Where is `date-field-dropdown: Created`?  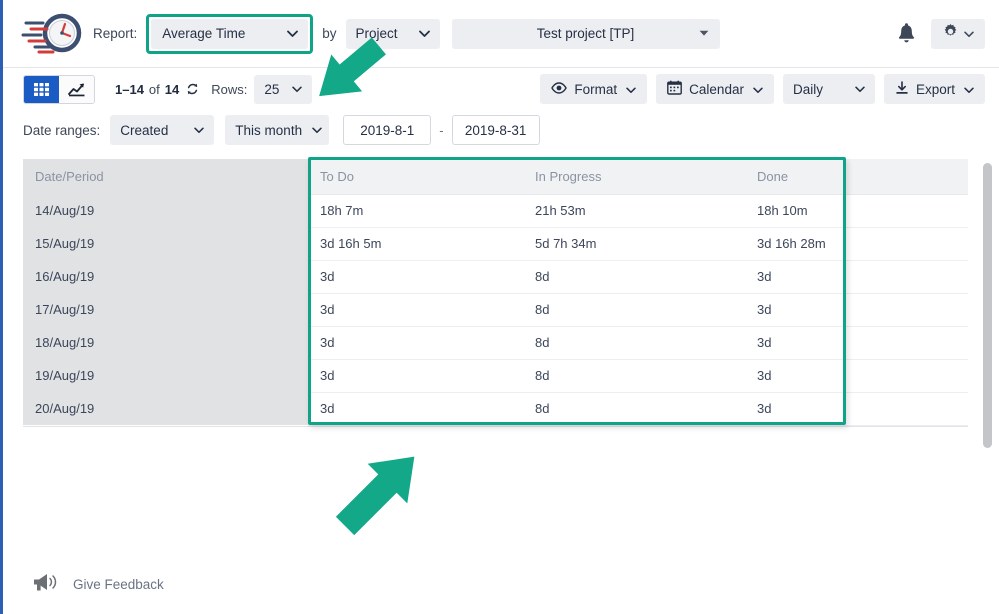
date-field-dropdown: Created is located at coordinates (162, 130).